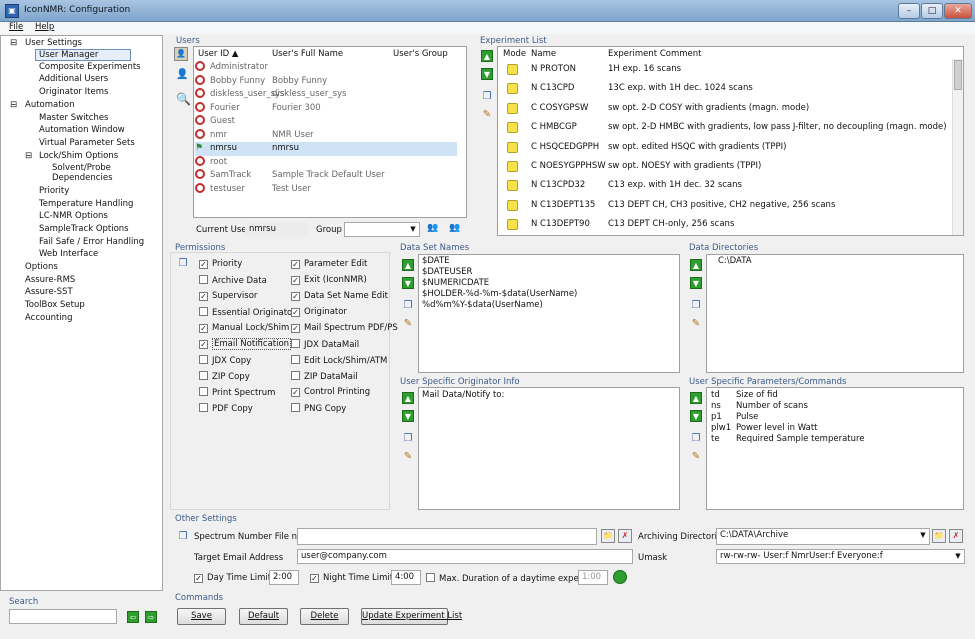 This screenshot has height=639, width=975. I want to click on permission-checkbox: Essential Originator, so click(247, 313).